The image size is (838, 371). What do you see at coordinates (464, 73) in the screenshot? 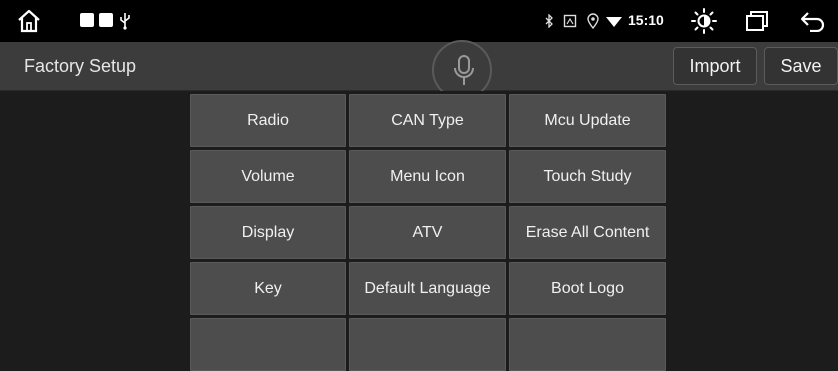
I see `microphone-icon` at bounding box center [464, 73].